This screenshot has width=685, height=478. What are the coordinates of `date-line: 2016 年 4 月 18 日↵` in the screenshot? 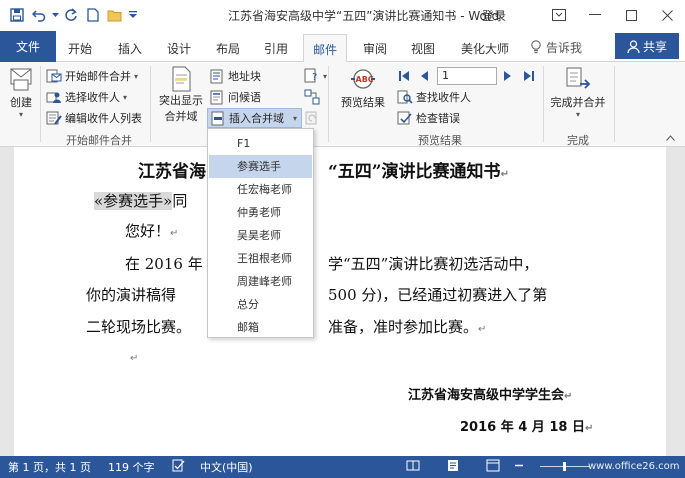 It's located at (526, 425).